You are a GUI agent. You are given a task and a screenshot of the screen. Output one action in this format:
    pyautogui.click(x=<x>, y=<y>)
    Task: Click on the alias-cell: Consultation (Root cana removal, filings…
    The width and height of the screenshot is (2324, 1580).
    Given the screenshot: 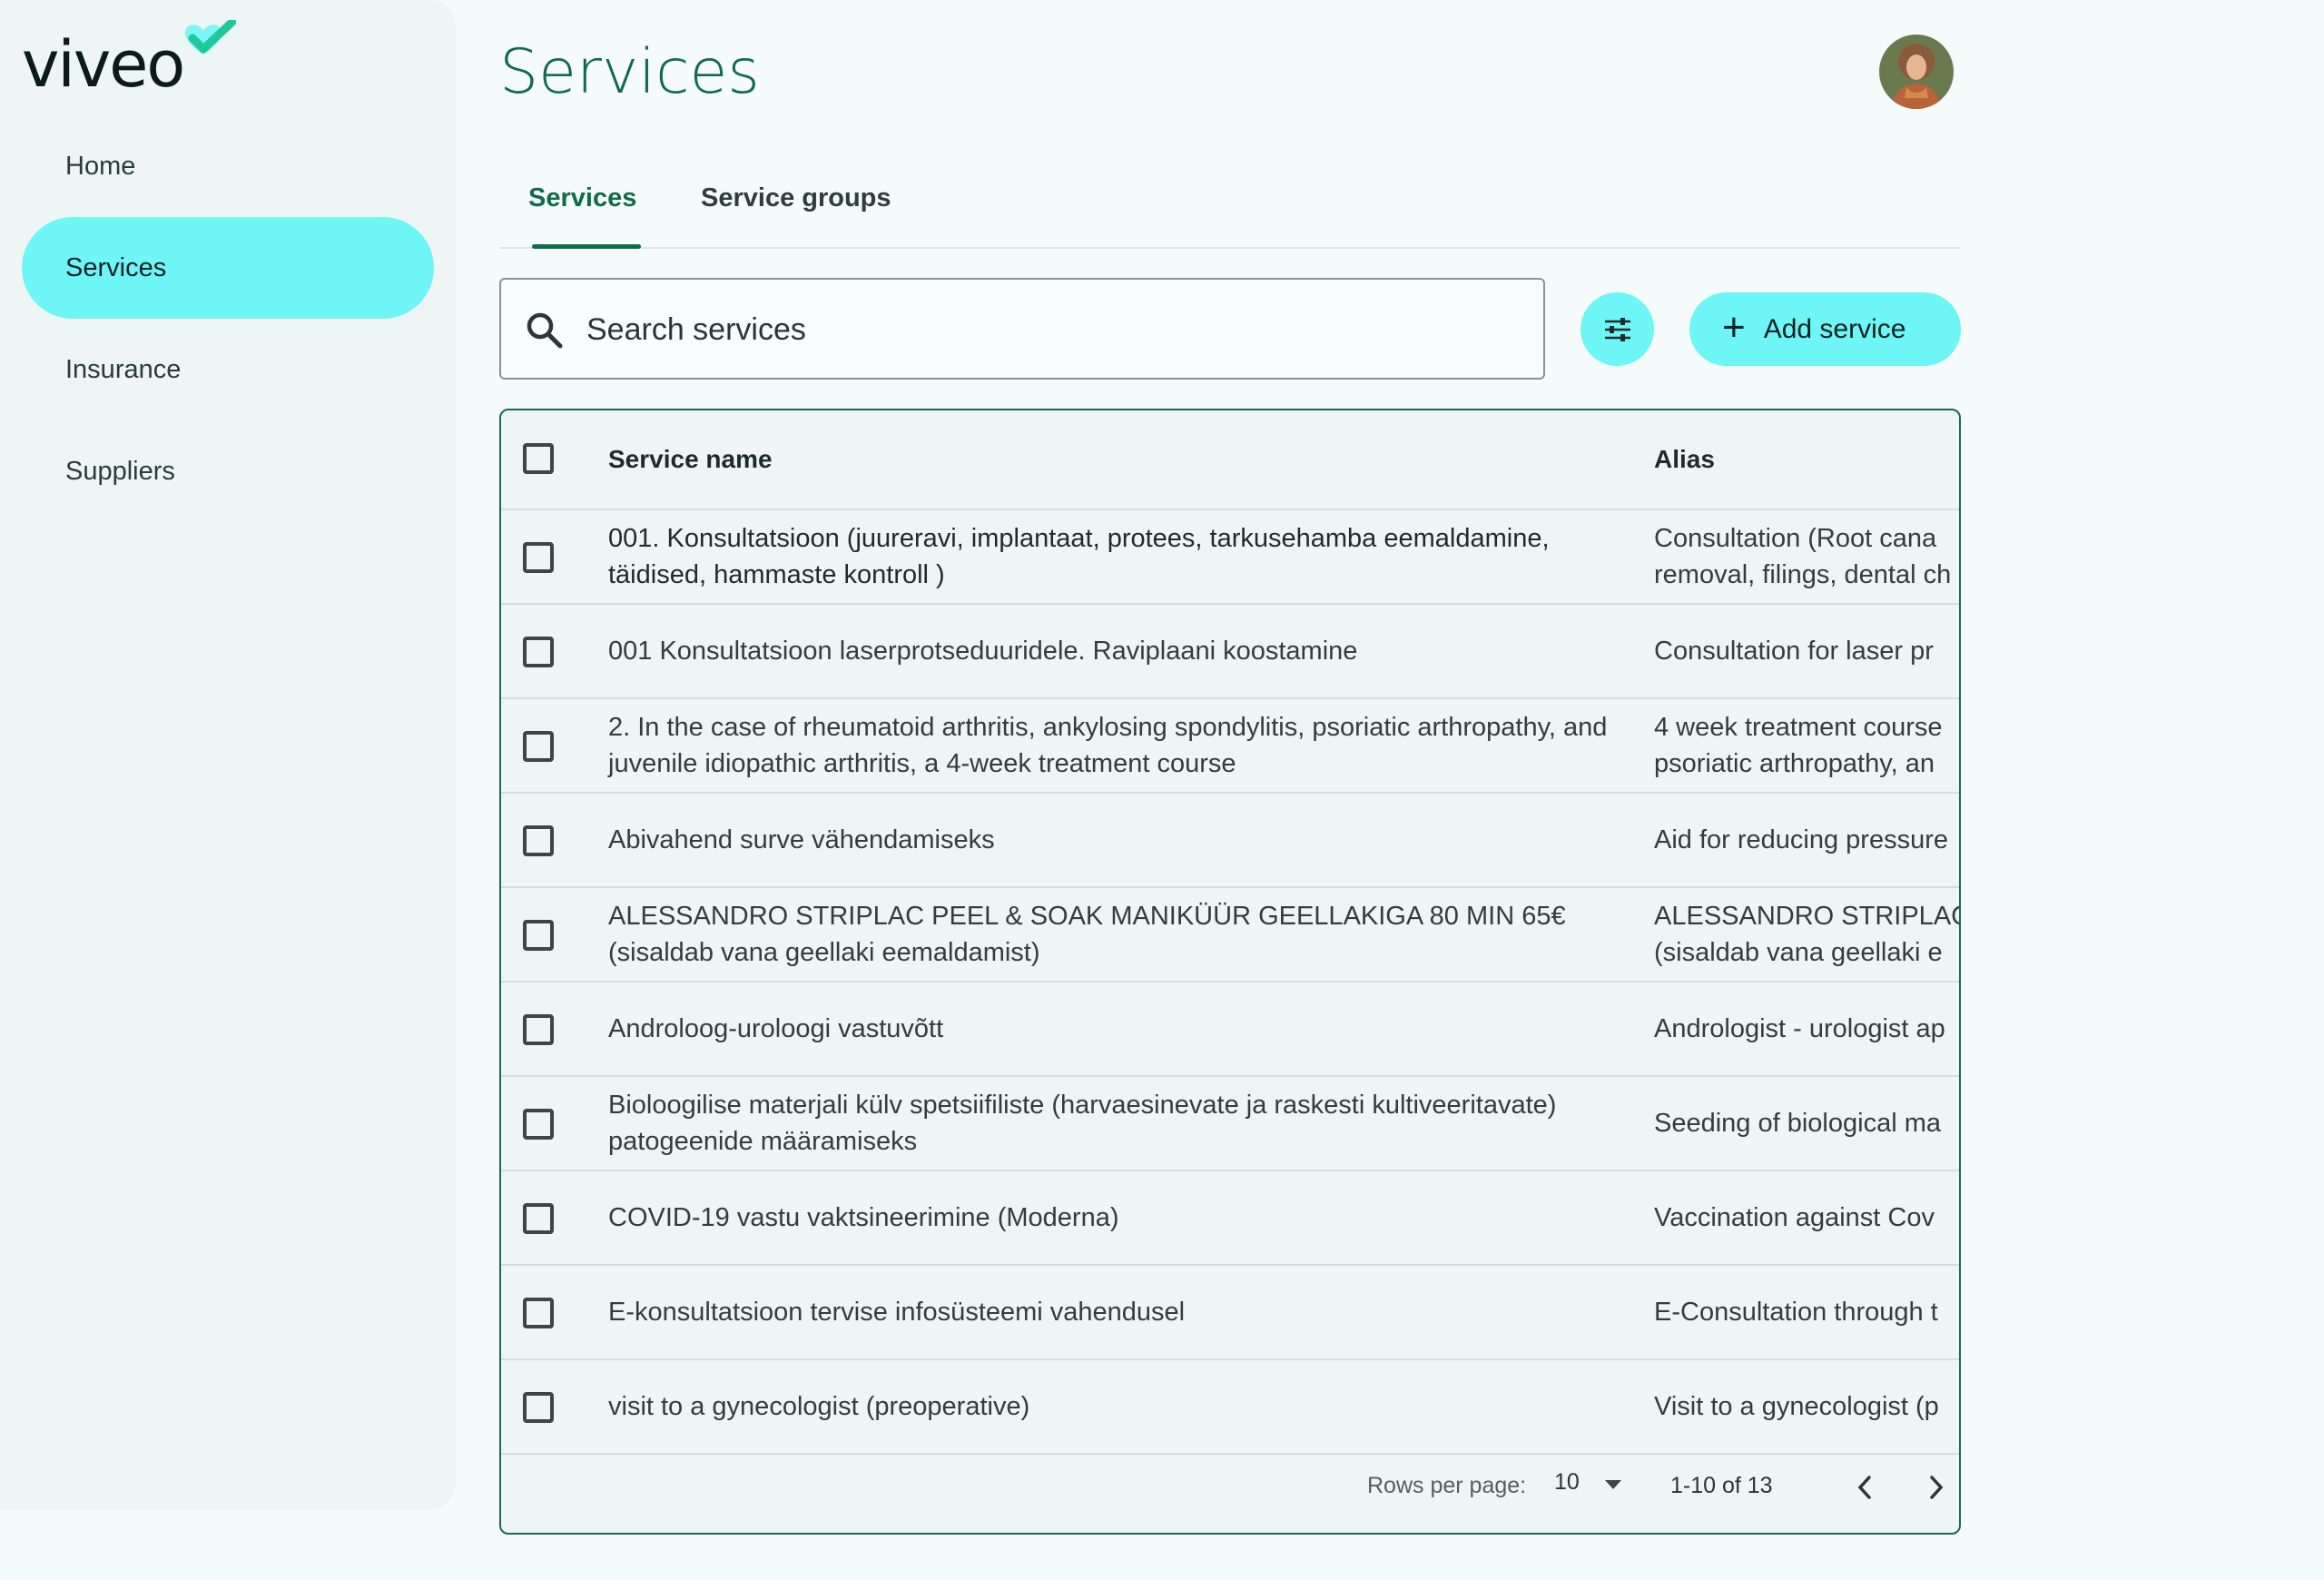 What is the action you would take?
    pyautogui.click(x=1803, y=556)
    